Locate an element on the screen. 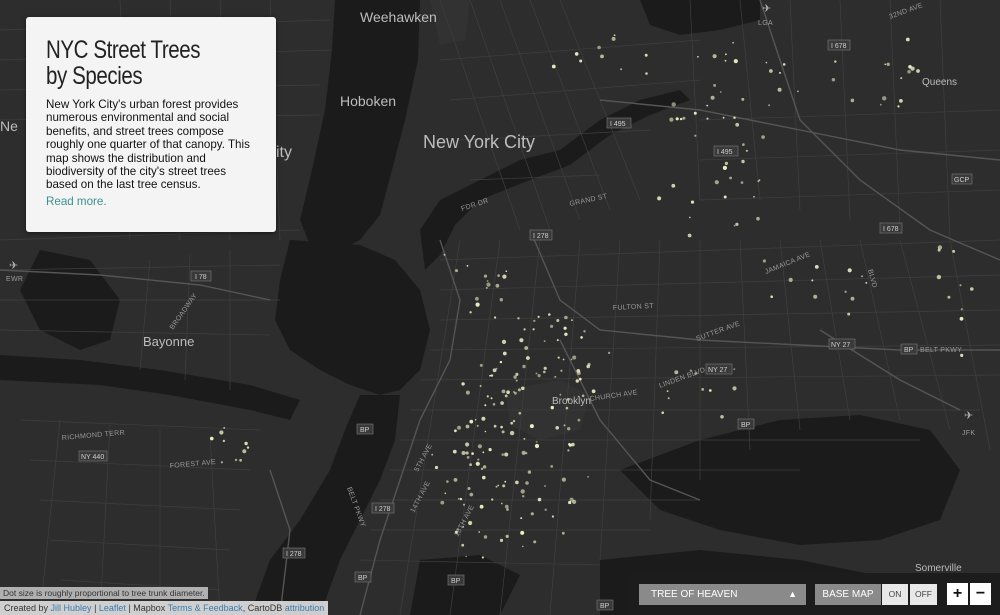 The height and width of the screenshot is (615, 1000). svg-text: BP is located at coordinates (746, 425).